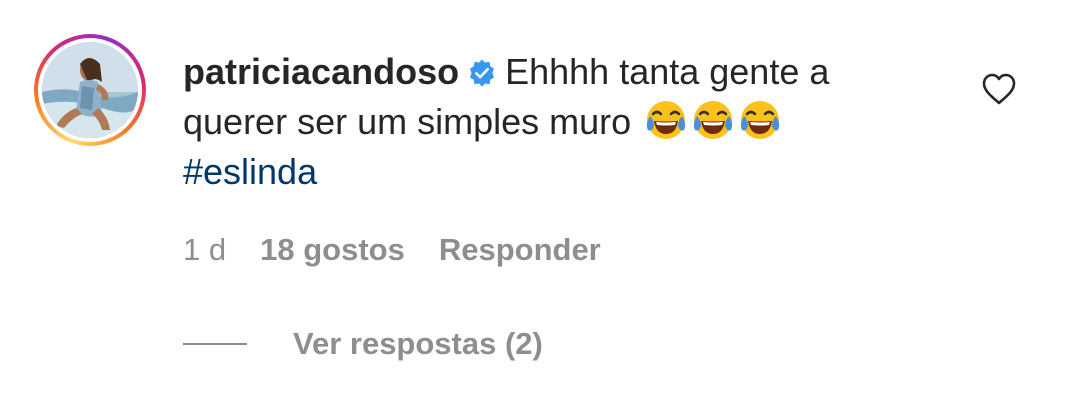  Describe the element at coordinates (332, 250) in the screenshot. I see `comment-likes-count: 18 gostos` at that location.